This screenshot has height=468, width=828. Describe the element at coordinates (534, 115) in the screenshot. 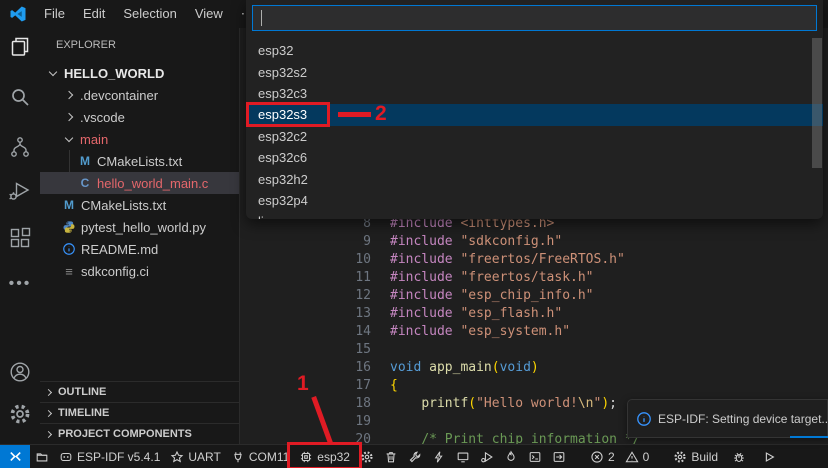

I see `quickpick-option-esp32s3: esp32s3 2` at that location.